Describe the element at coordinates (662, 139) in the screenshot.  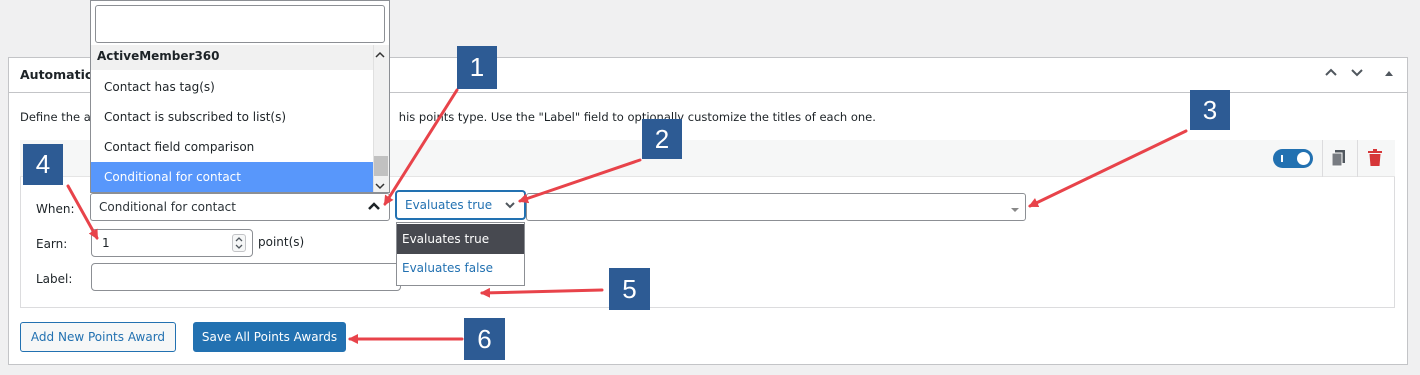
I see `callout-2: 2` at that location.